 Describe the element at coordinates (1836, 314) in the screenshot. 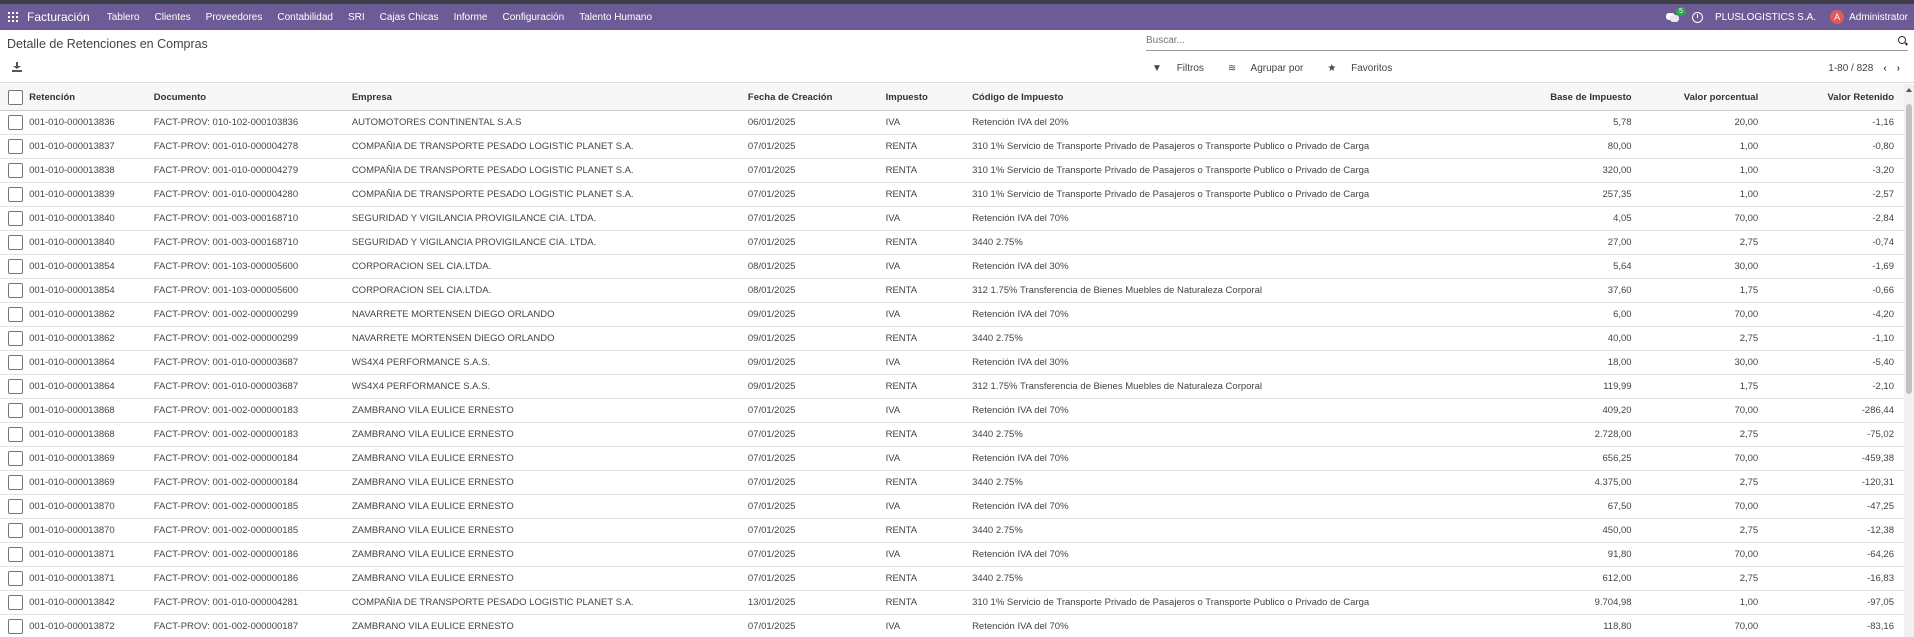

I see `cell-valor-retenido: -4,20` at that location.